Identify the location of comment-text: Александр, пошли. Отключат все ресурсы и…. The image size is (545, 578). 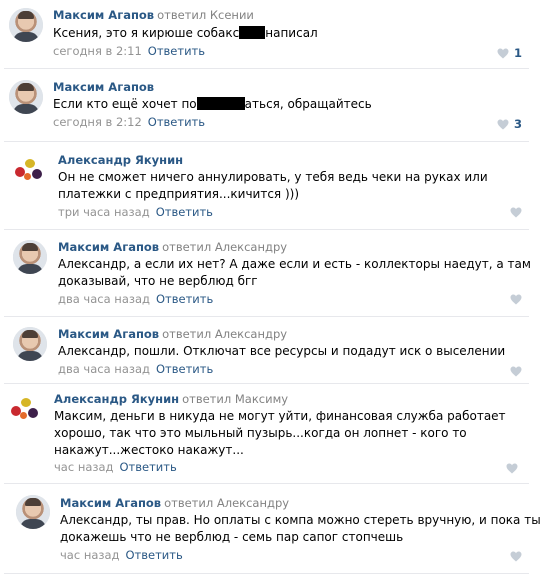
(282, 351).